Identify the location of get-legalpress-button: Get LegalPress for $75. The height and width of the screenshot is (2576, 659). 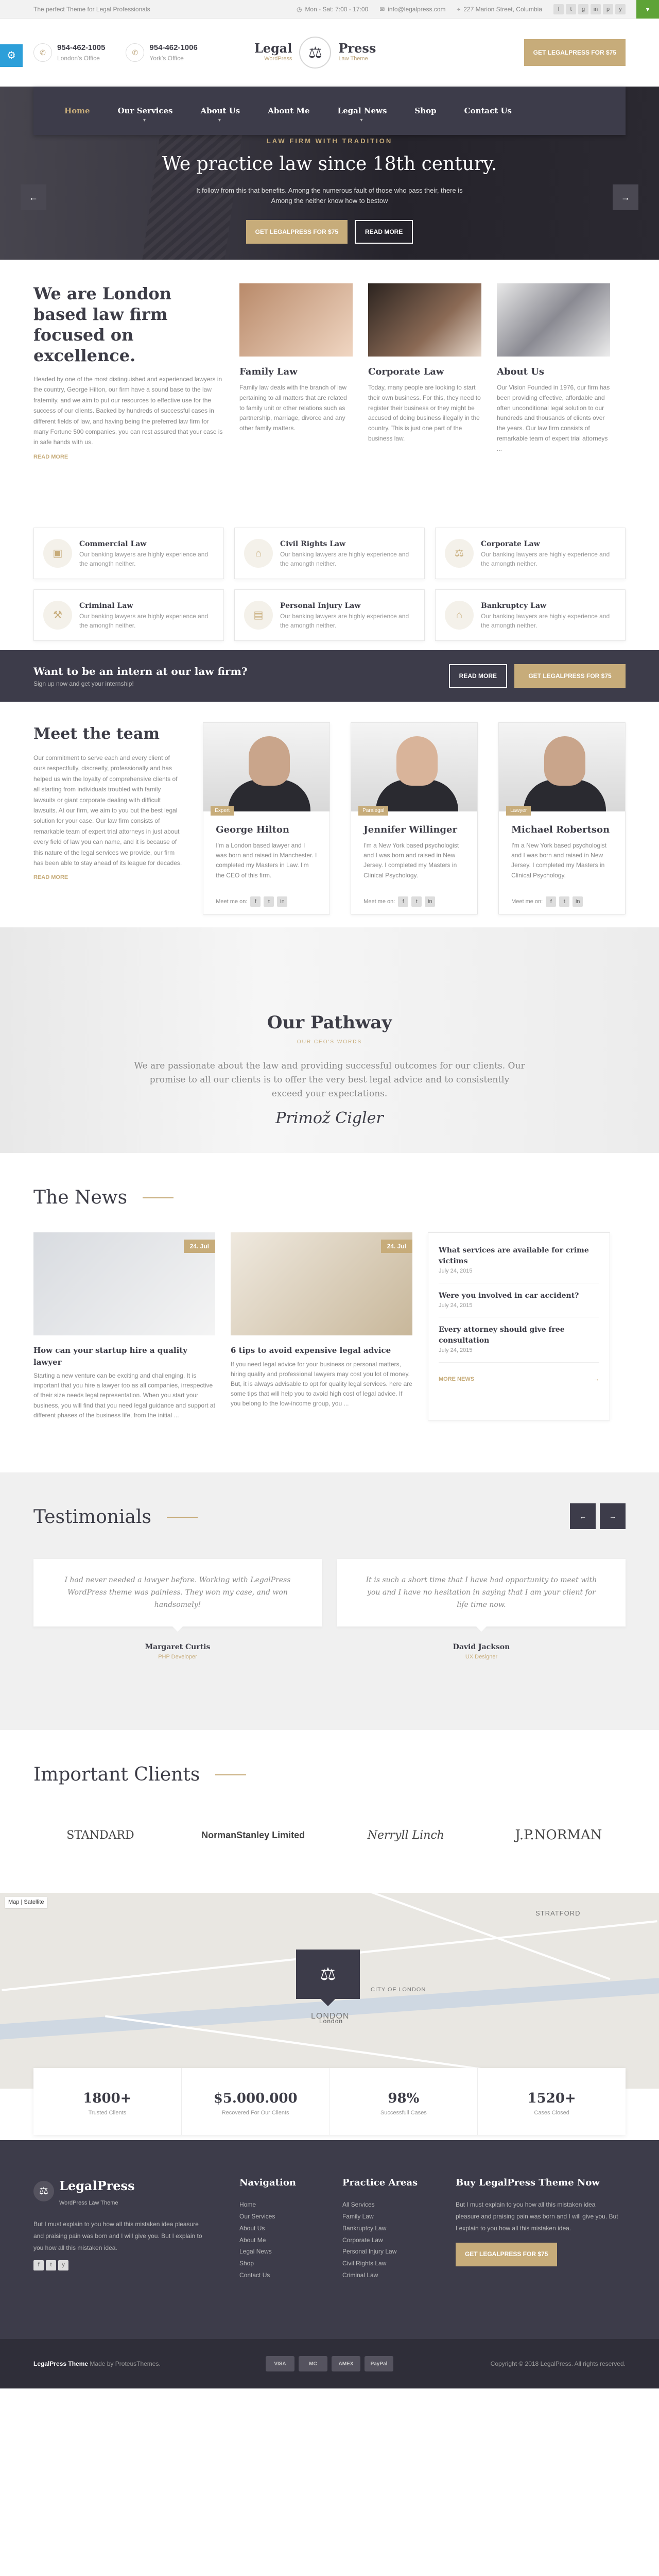
(575, 52).